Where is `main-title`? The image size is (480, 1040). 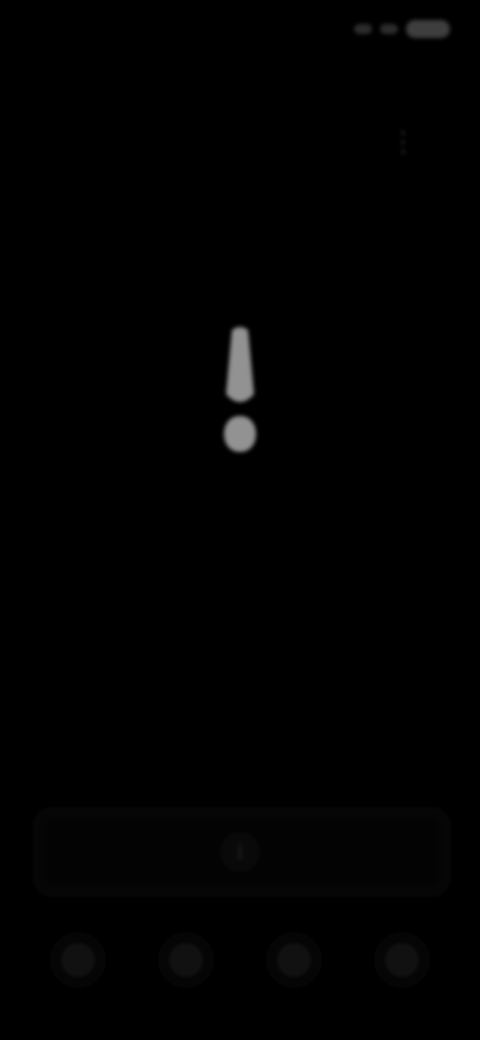 main-title is located at coordinates (240, 509).